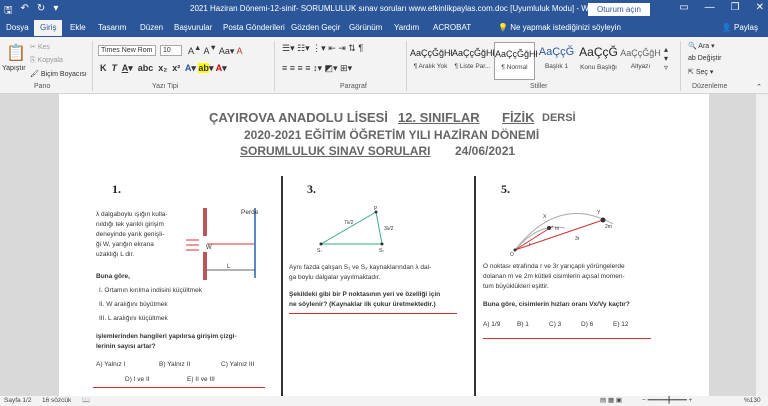 The width and height of the screenshot is (768, 406). I want to click on tab-layout: Düzen, so click(151, 27).